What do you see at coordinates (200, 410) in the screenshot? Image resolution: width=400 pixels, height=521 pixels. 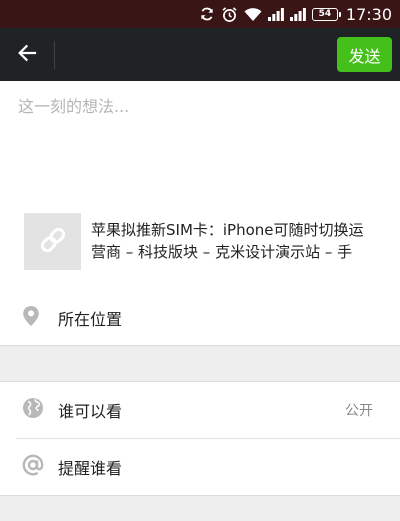 I see `visibility-row: 谁可以看 公开` at bounding box center [200, 410].